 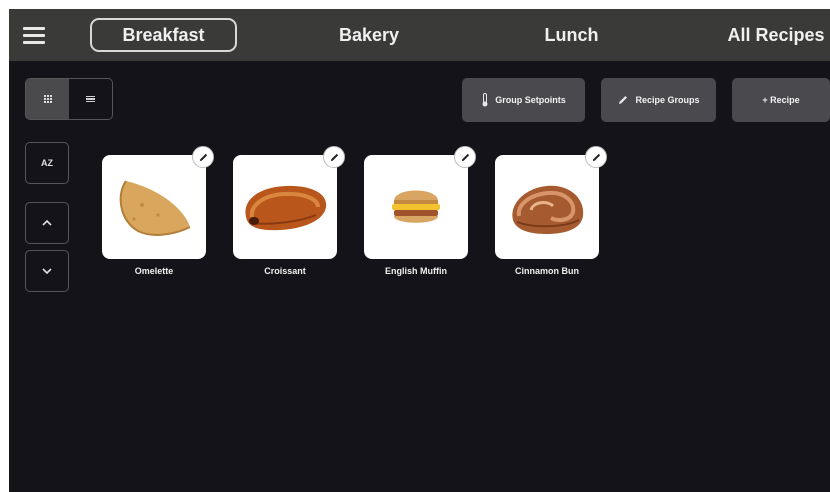 I want to click on recipe-name: English Muffin, so click(x=416, y=271).